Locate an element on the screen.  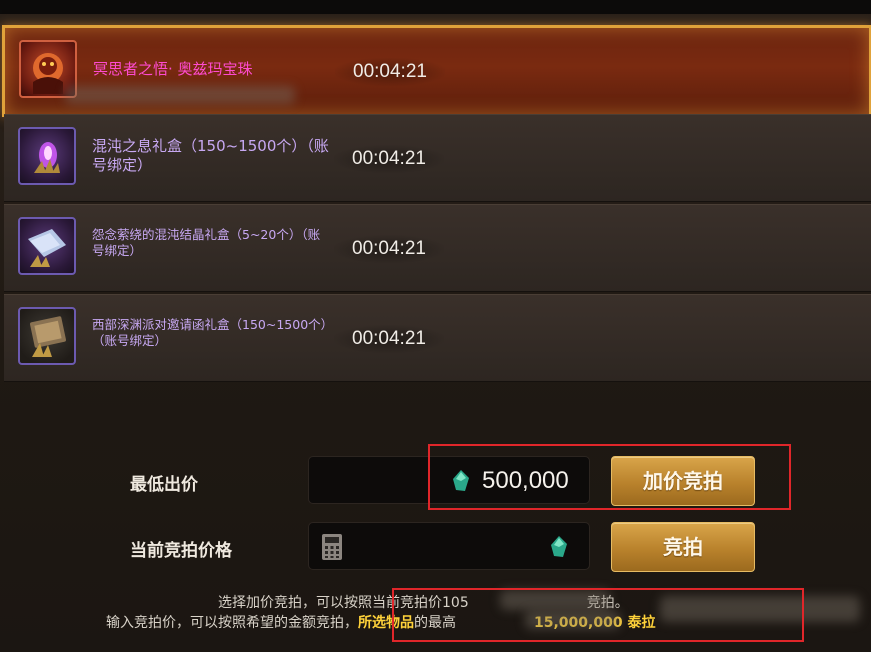
purple-crystal-icon is located at coordinates (47, 156).